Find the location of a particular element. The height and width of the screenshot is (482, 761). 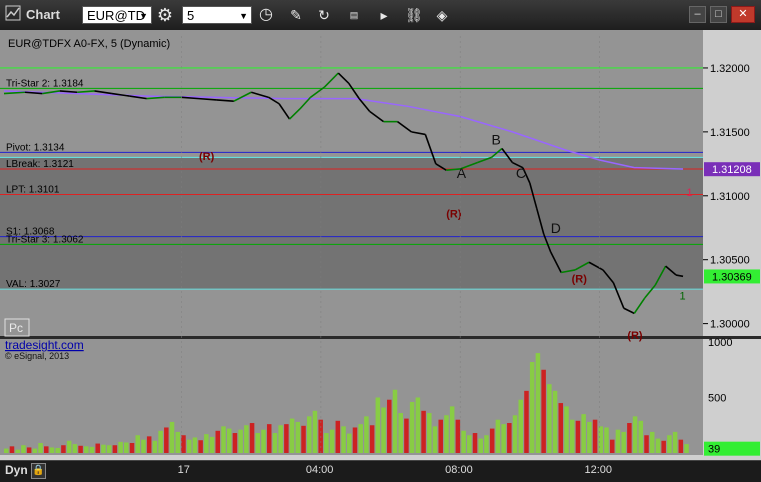

volume-tick-label: 500 is located at coordinates (717, 399).